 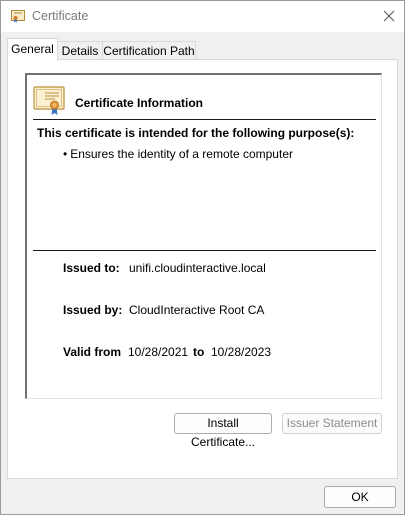 I want to click on issued-to-label: Issued to:, so click(x=91, y=268).